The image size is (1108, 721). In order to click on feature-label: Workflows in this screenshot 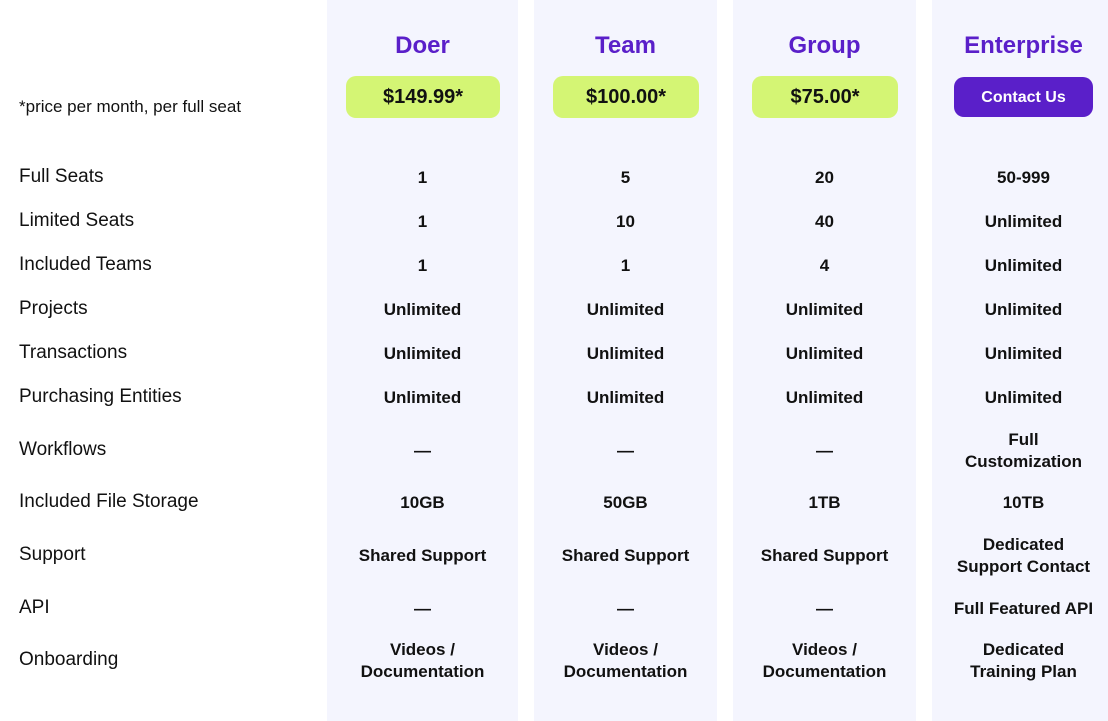, I will do `click(63, 449)`.